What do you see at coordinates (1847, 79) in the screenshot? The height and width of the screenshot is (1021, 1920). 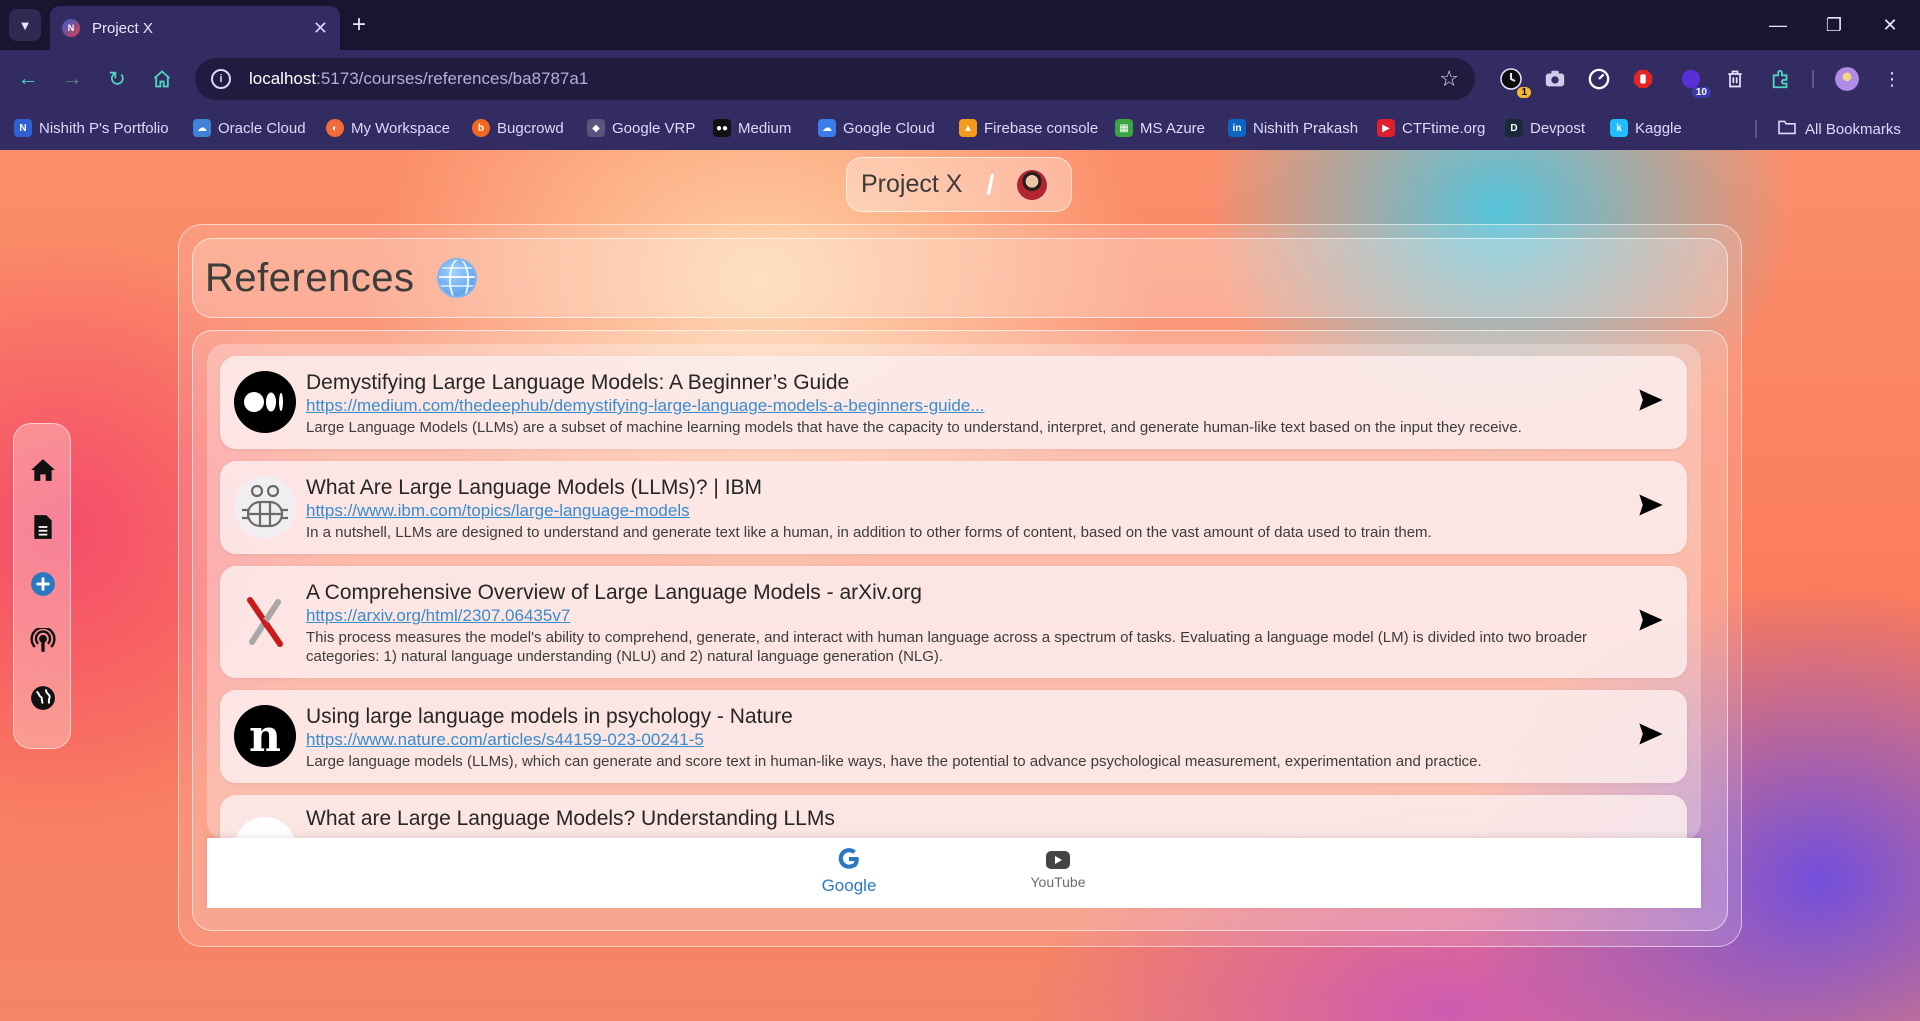 I see `profile-avatar-icon` at bounding box center [1847, 79].